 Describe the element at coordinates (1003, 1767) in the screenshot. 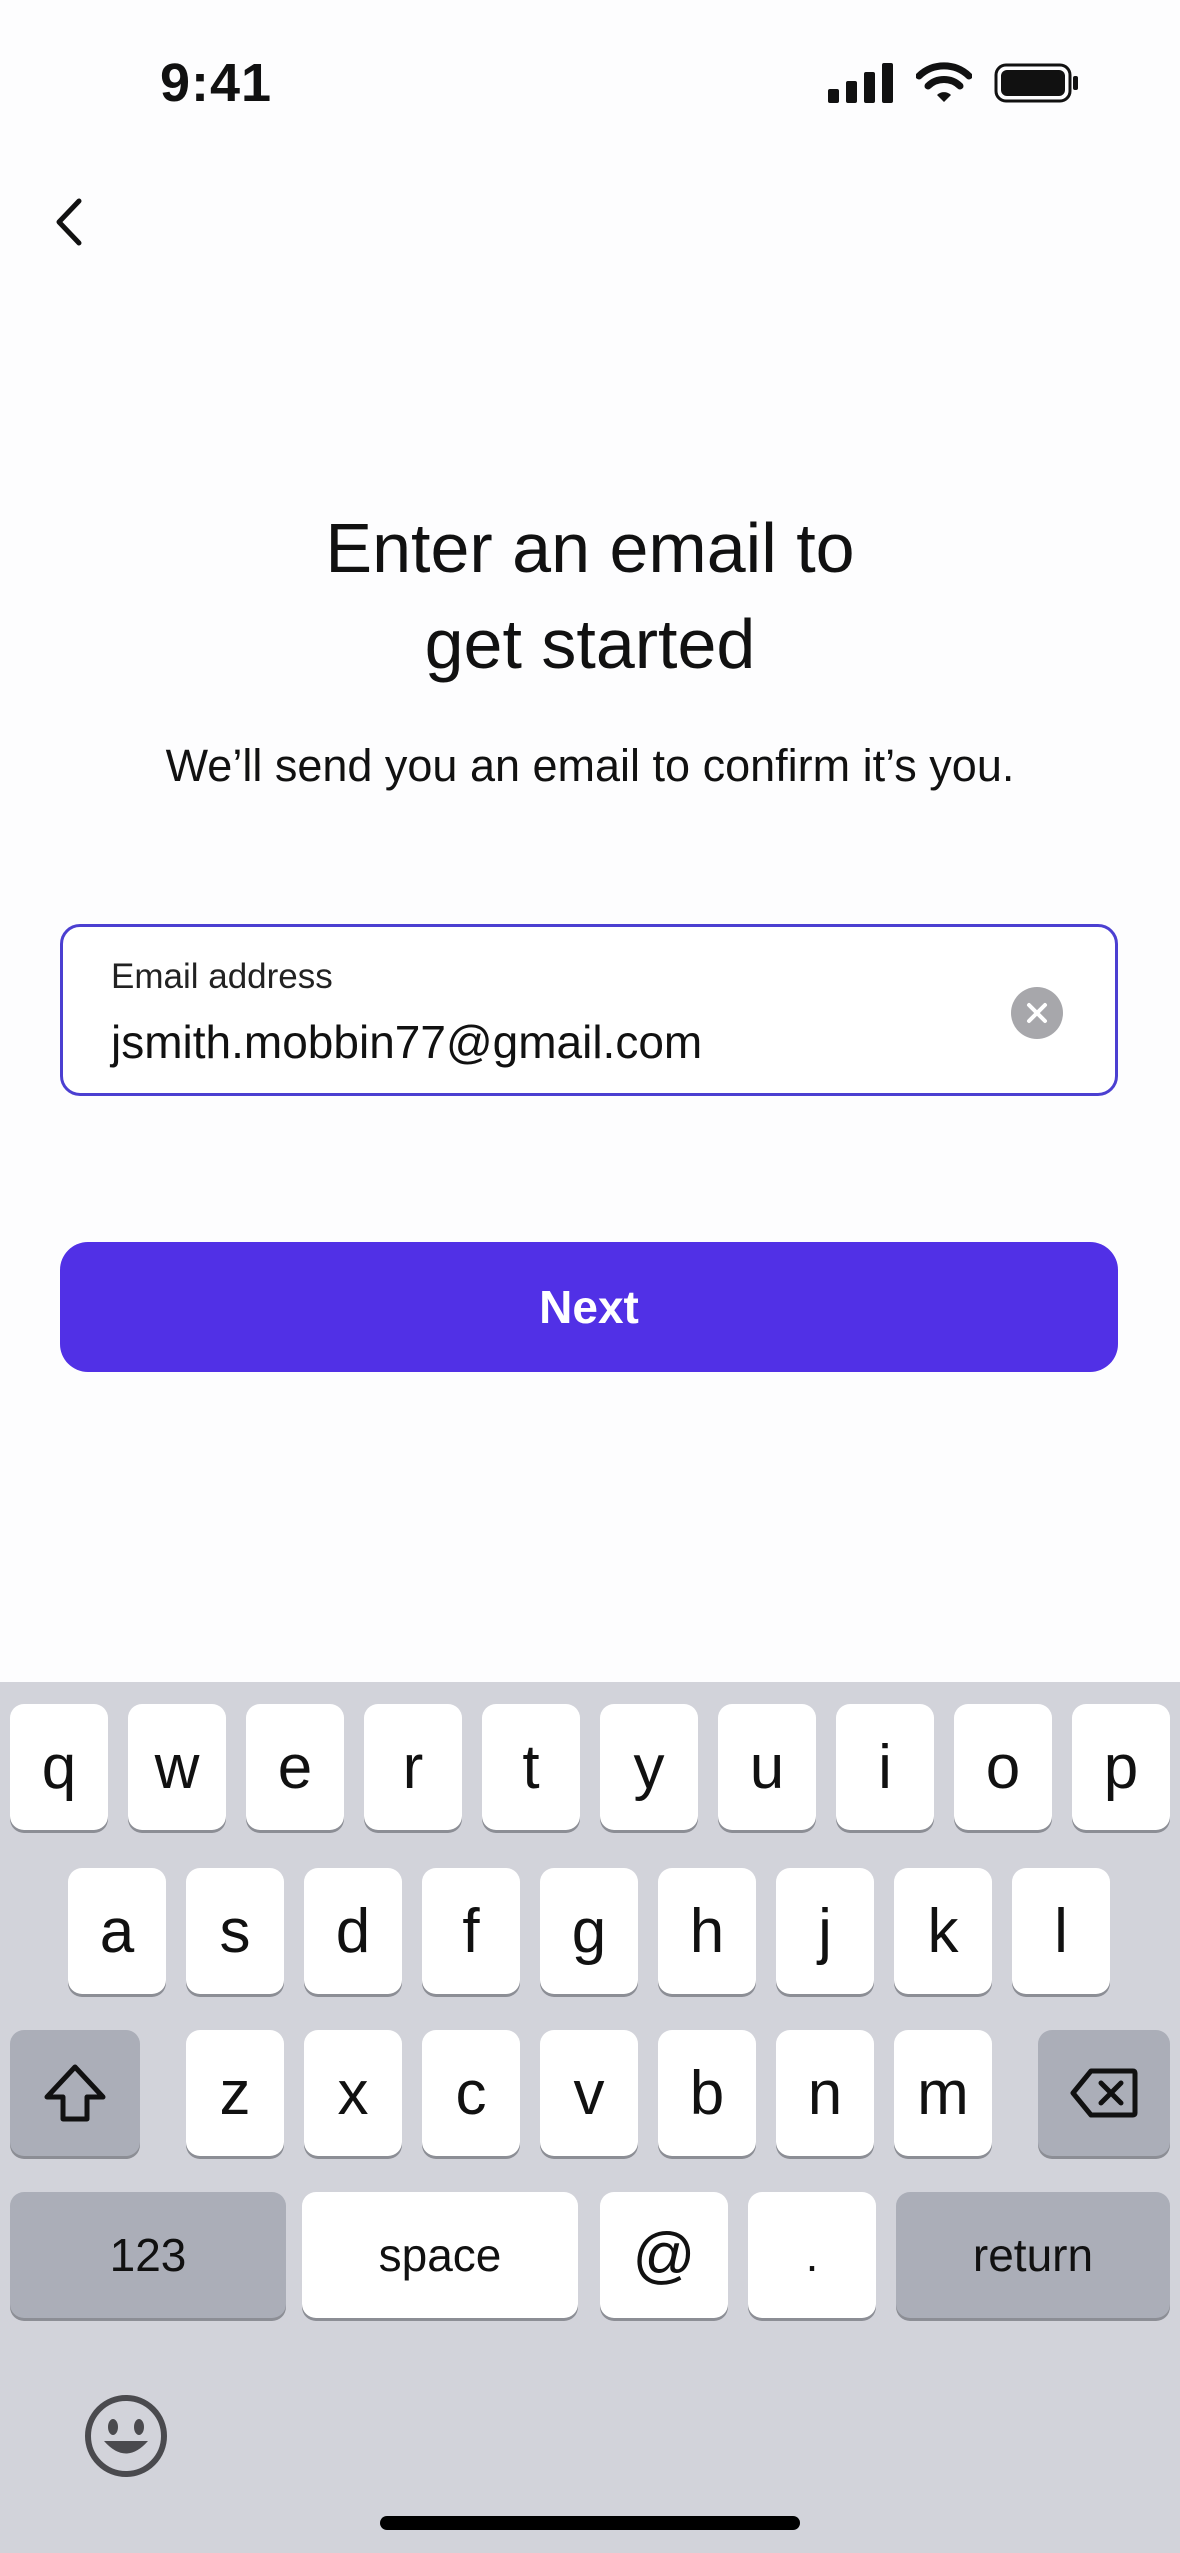

I see `key-o: o` at that location.